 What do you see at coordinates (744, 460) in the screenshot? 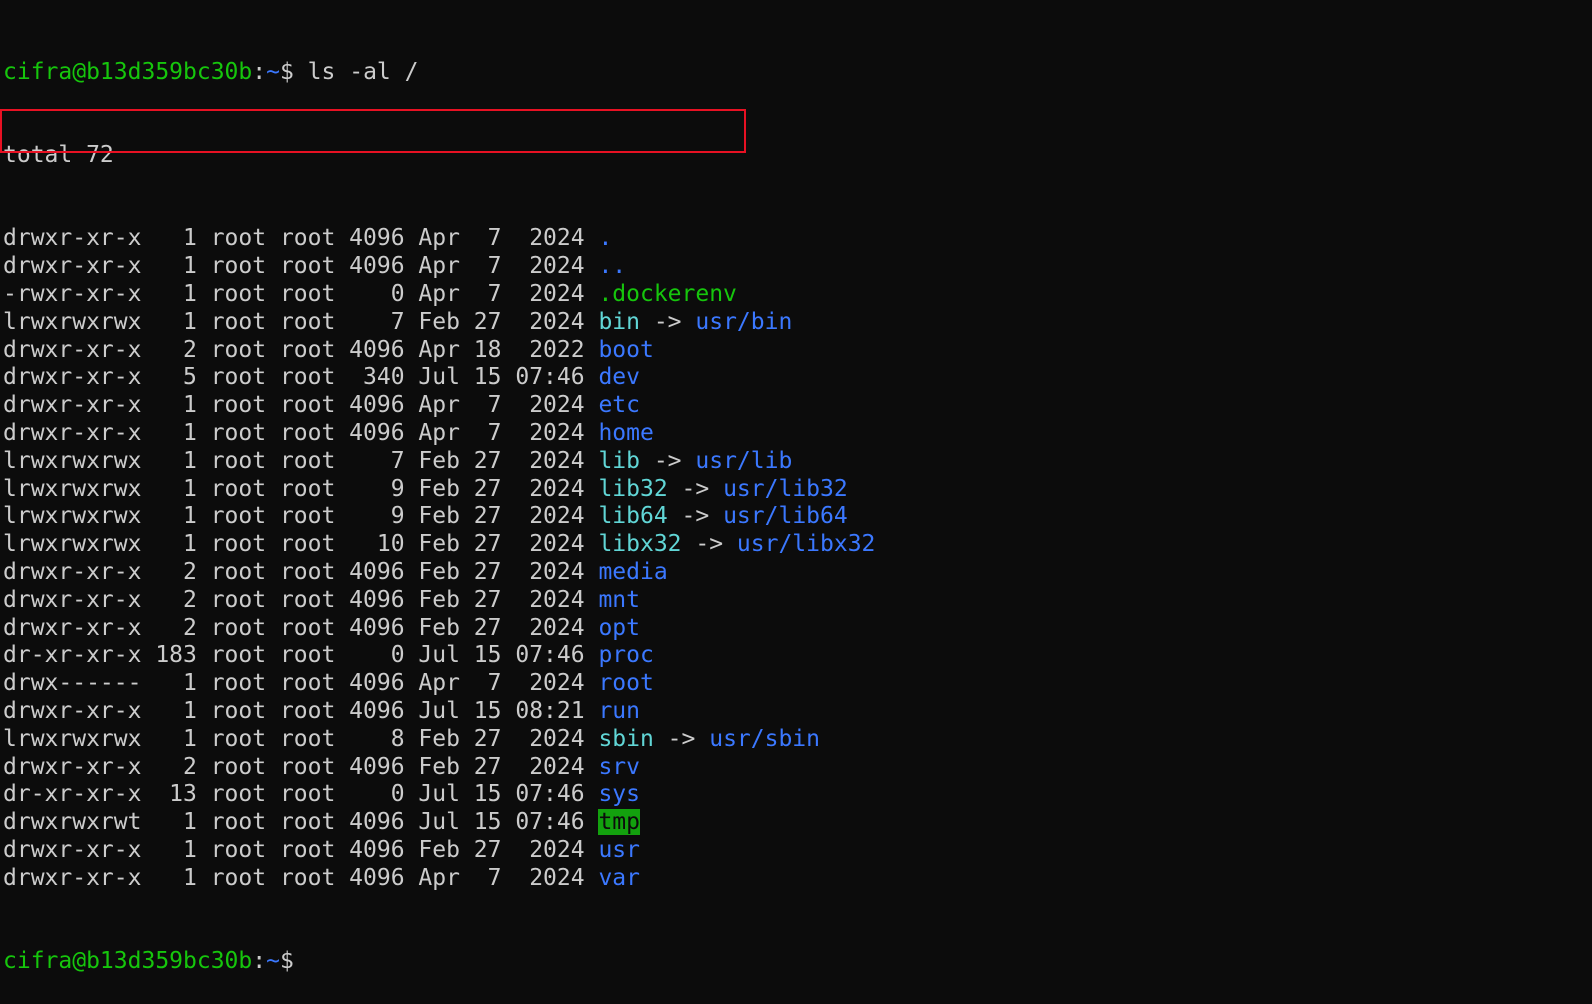
I see `symlink-target: usr/lib` at bounding box center [744, 460].